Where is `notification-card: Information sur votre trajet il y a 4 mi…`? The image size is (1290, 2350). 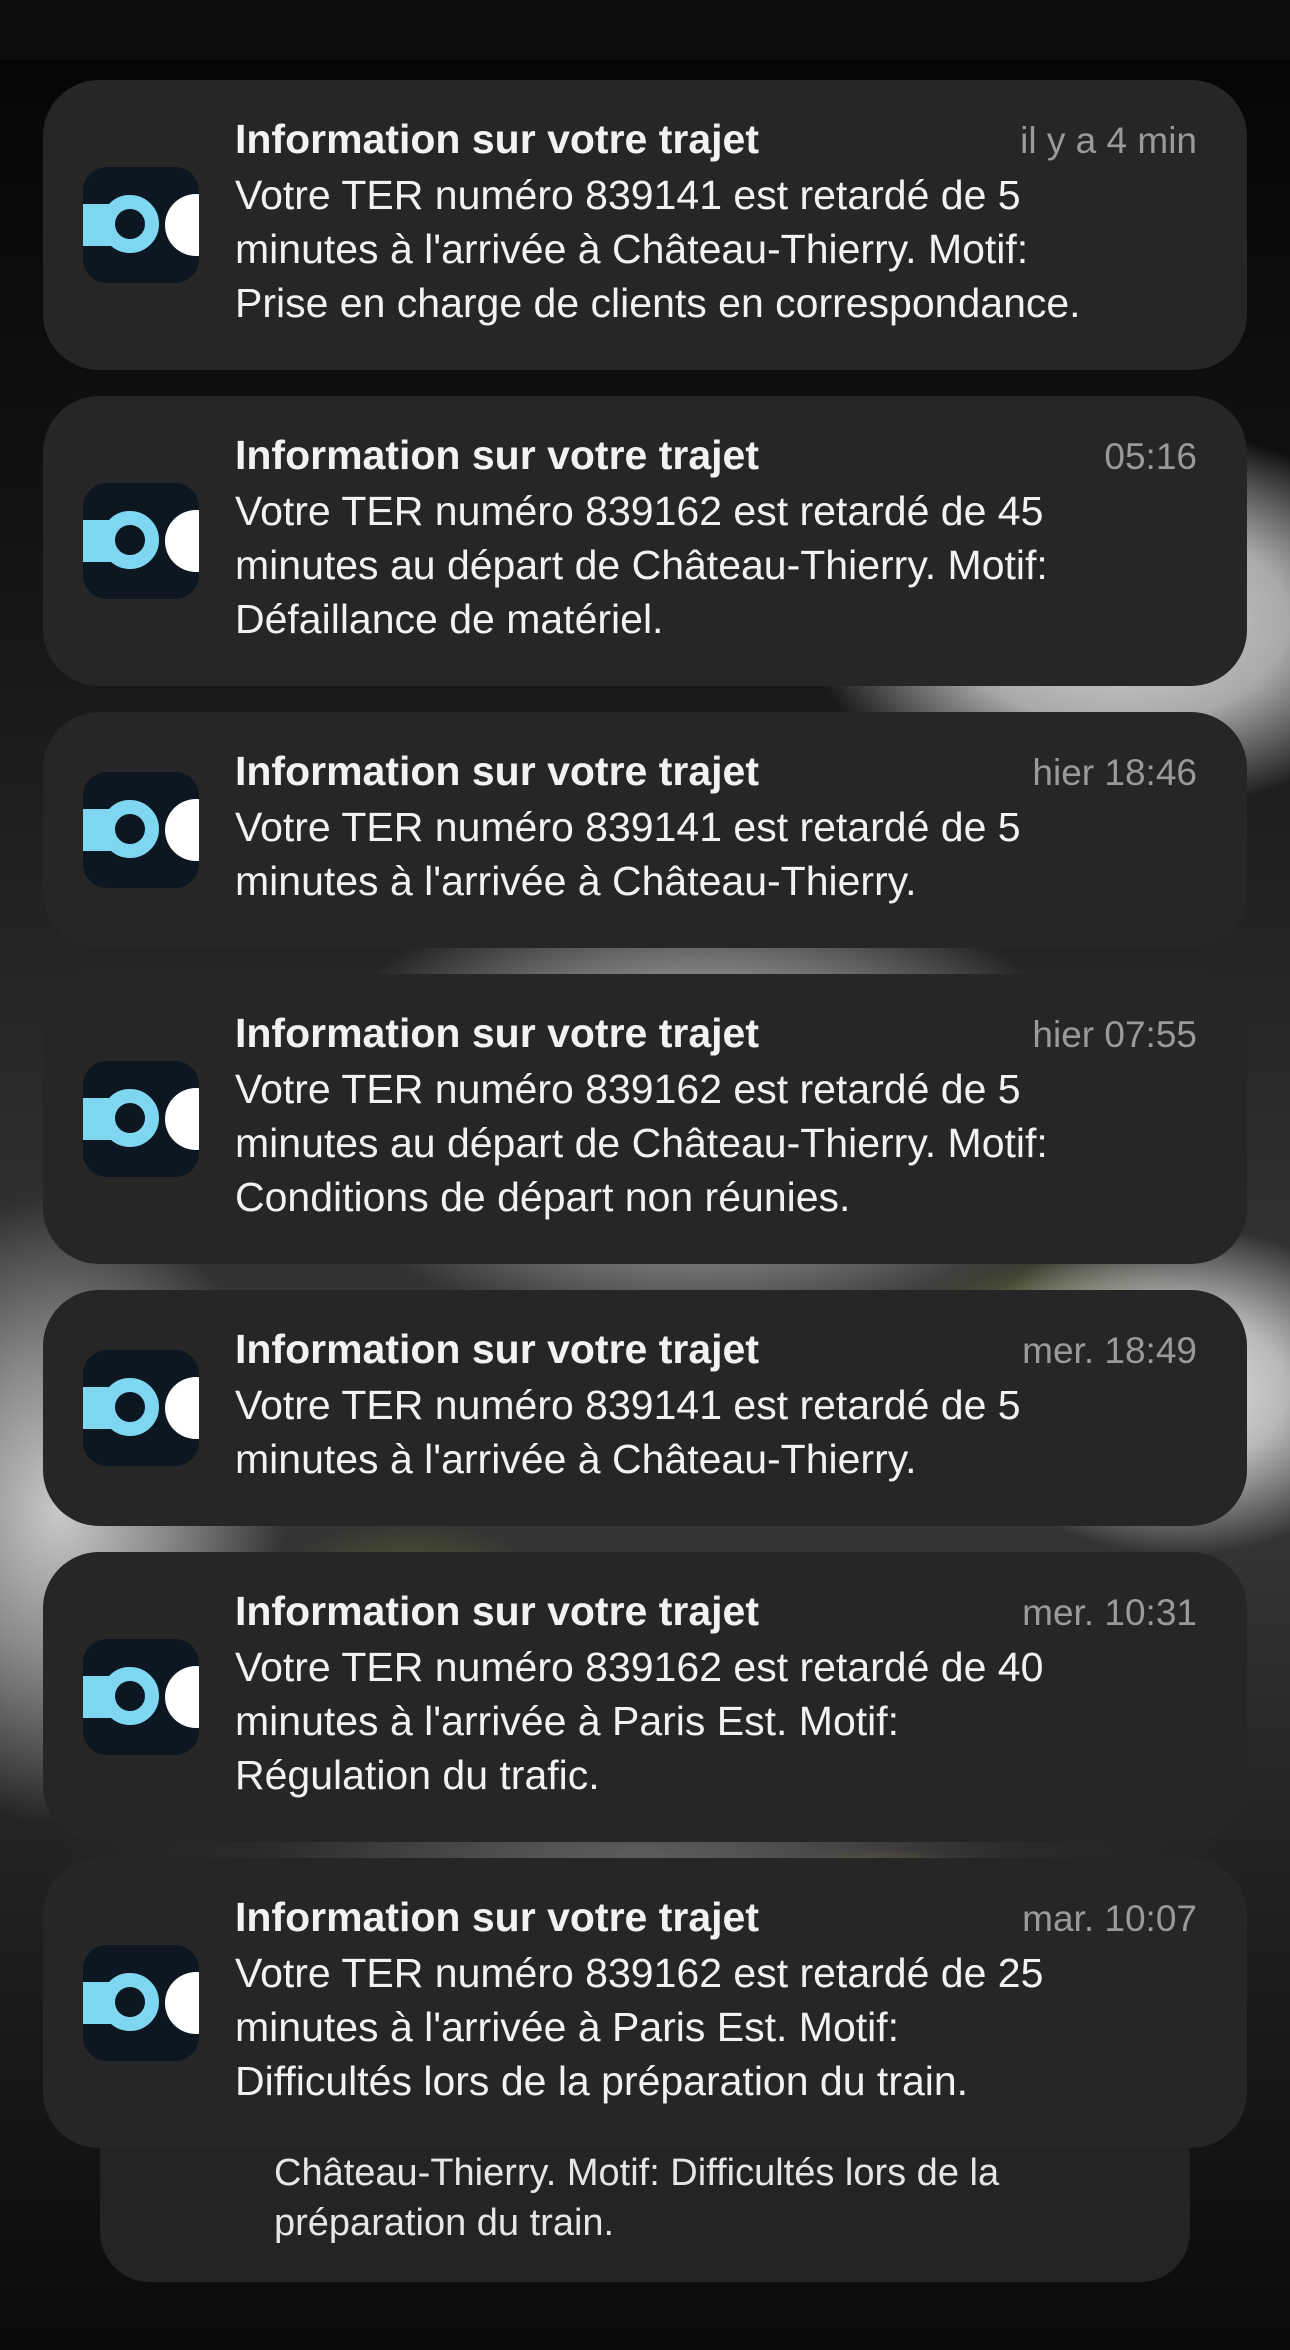
notification-card: Information sur votre trajet il y a 4 mi… is located at coordinates (645, 225).